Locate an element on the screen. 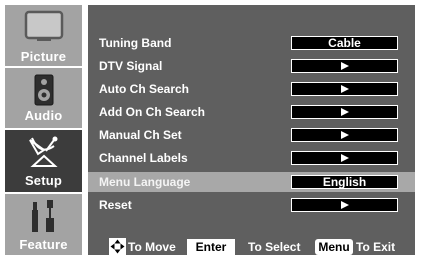 Image resolution: width=422 pixels, height=259 pixels. select-hint-label: To Select is located at coordinates (274, 247).